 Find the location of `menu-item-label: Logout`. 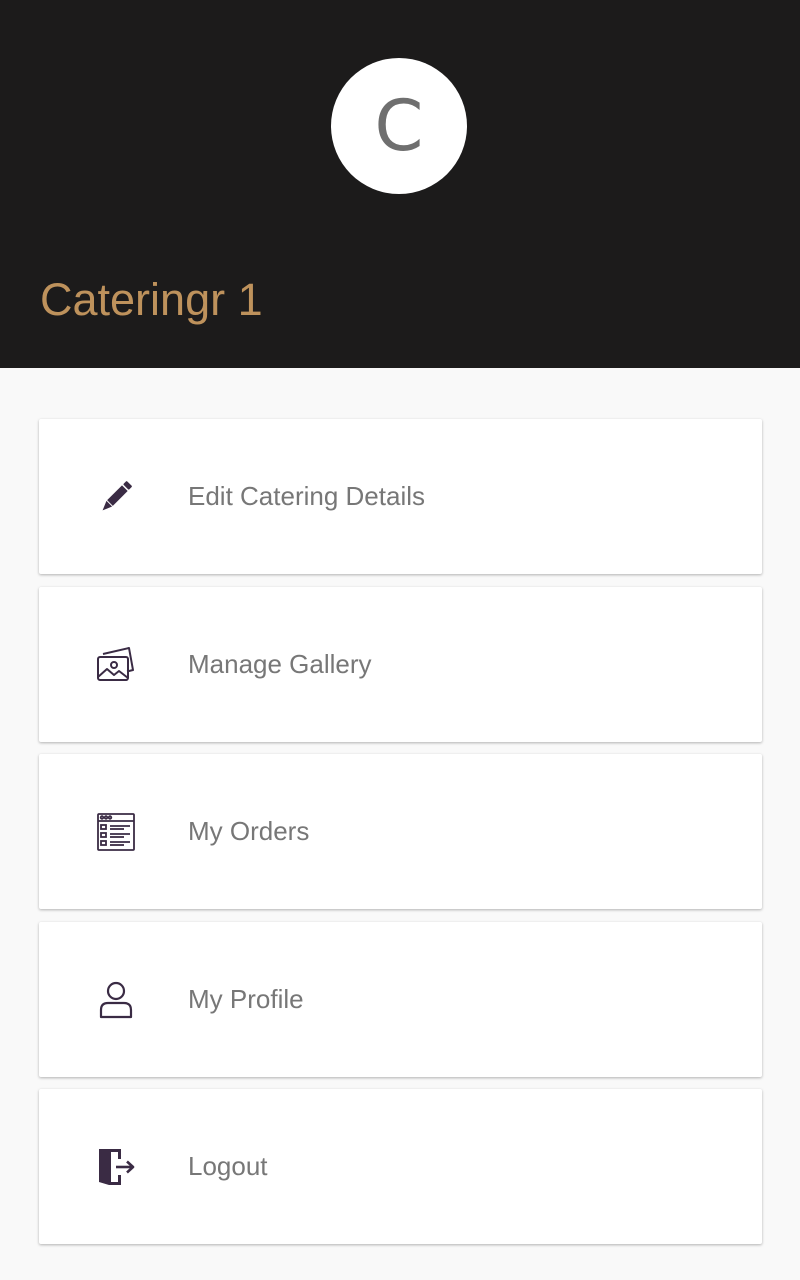

menu-item-label: Logout is located at coordinates (228, 1166).